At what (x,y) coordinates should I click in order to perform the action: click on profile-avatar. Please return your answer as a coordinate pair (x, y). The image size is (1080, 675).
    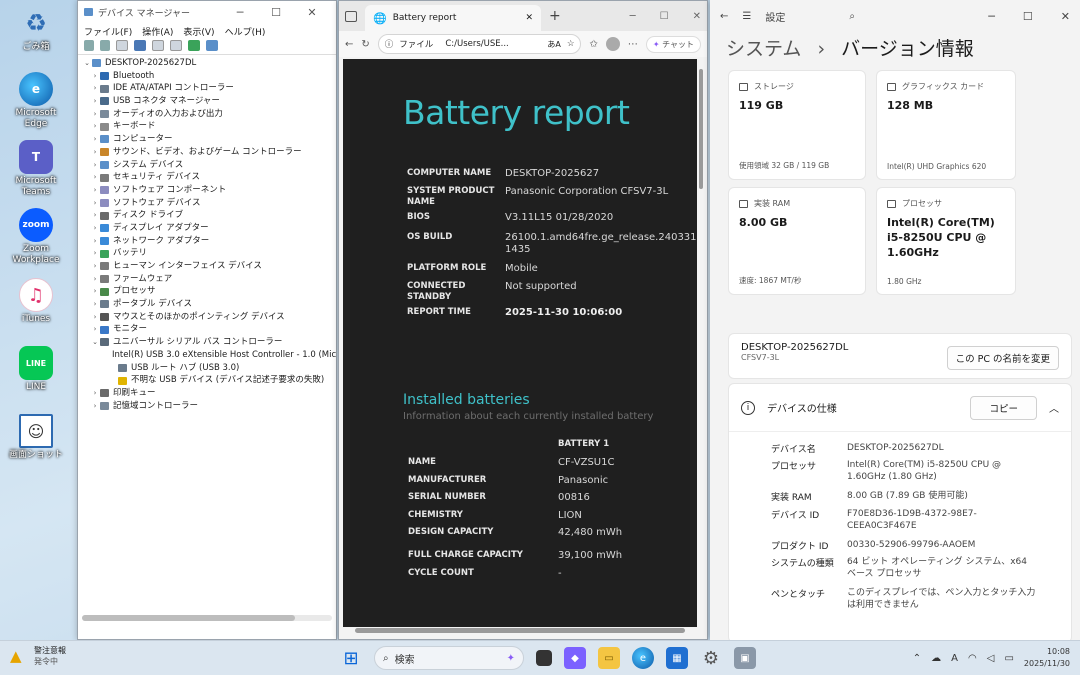
    Looking at the image, I should click on (612, 44).